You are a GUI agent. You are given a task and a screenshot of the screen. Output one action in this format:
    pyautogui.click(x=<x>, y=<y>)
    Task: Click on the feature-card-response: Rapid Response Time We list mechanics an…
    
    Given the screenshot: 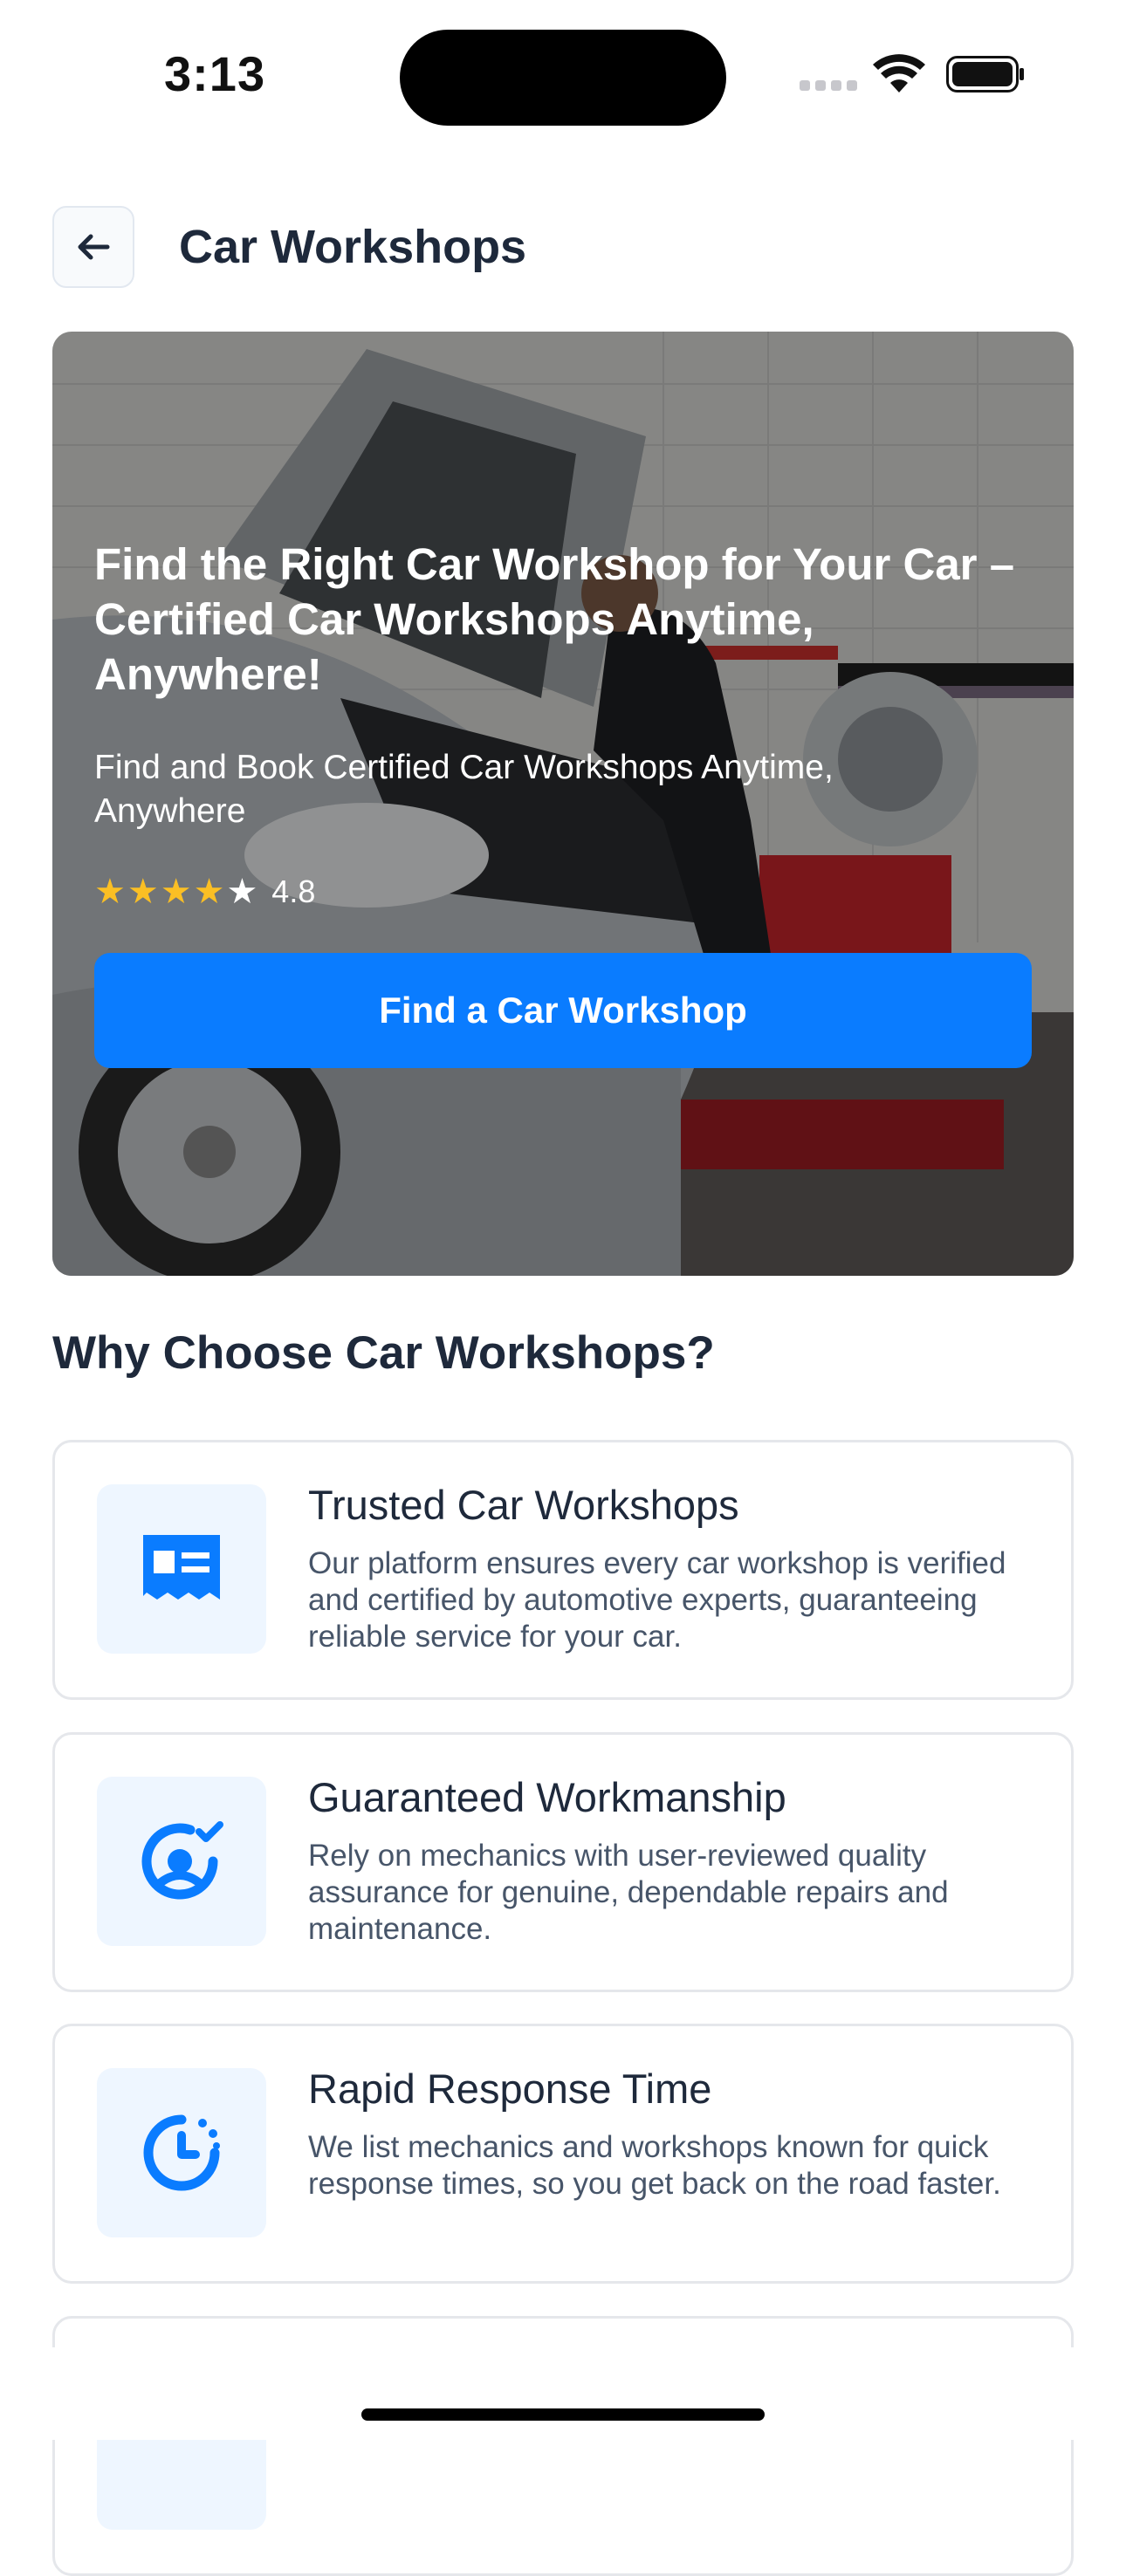 What is the action you would take?
    pyautogui.click(x=563, y=2154)
    